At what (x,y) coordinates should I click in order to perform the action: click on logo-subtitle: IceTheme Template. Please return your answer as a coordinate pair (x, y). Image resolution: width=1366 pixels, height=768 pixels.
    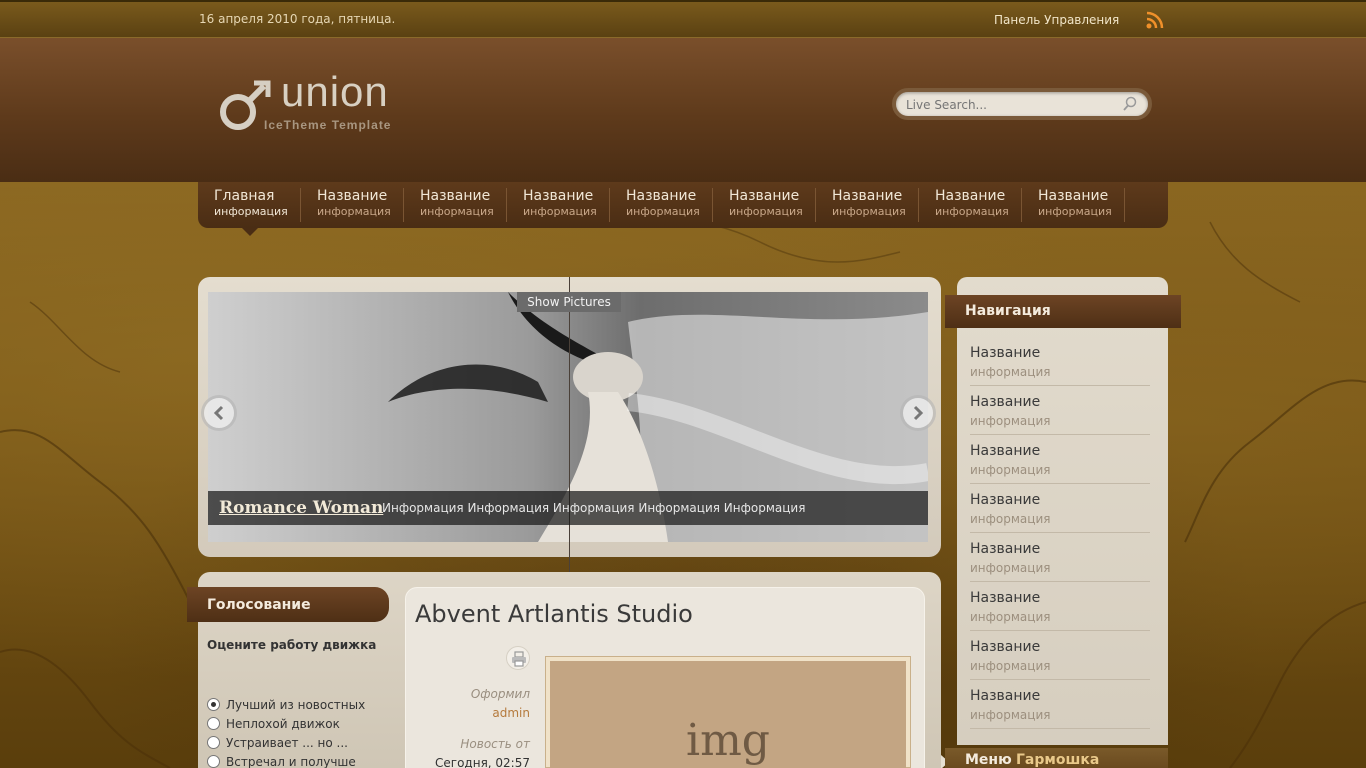
    Looking at the image, I should click on (328, 125).